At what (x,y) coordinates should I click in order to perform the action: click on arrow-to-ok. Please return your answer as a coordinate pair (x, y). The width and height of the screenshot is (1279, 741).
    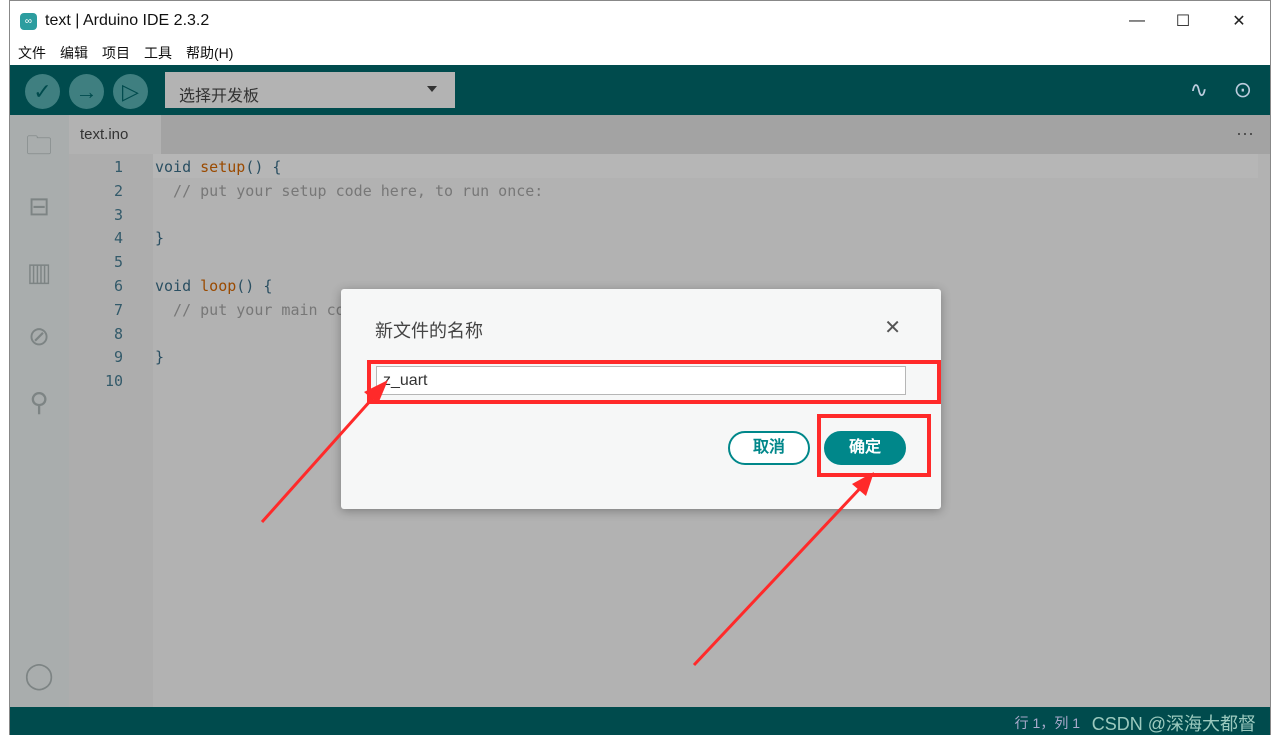
    Looking at the image, I should click on (780, 573).